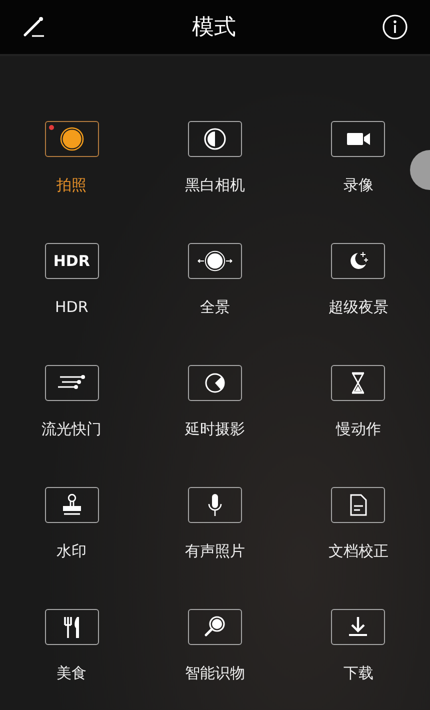  I want to click on mode-button: 水印, so click(72, 533).